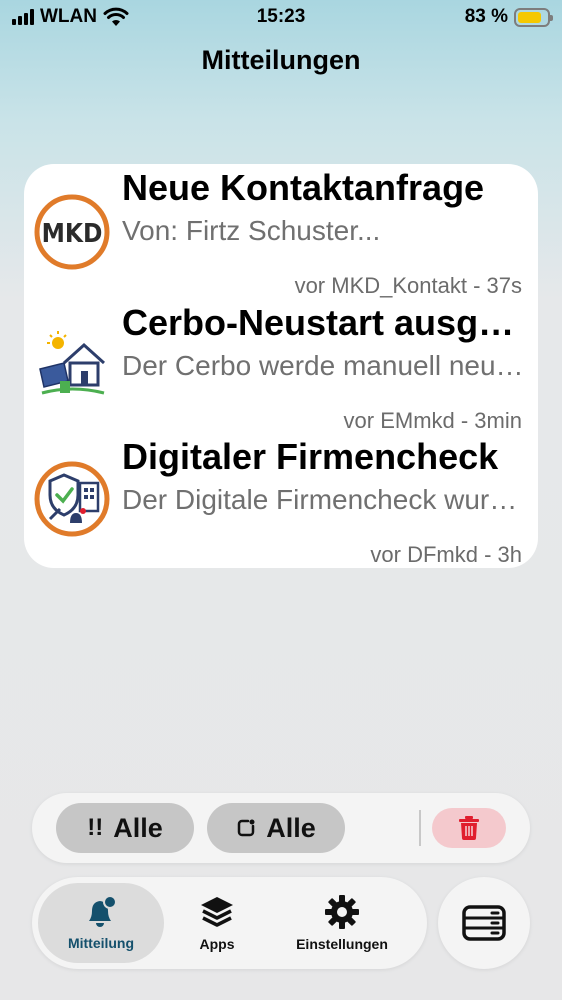 This screenshot has height=1000, width=562. Describe the element at coordinates (281, 60) in the screenshot. I see `page-title: Mitteilungen` at that location.